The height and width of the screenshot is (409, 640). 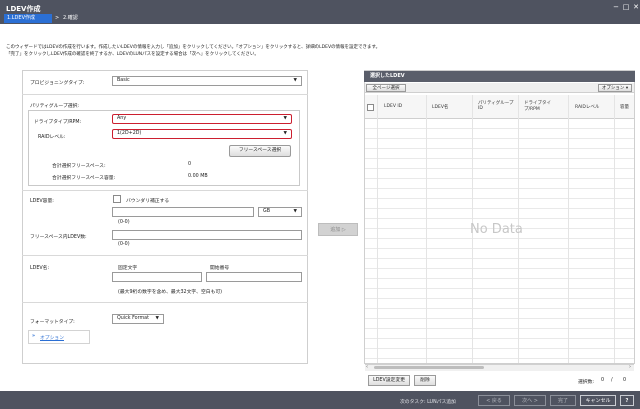 I want to click on boundary-correct-label: バウンダリ補正する, so click(x=148, y=201).